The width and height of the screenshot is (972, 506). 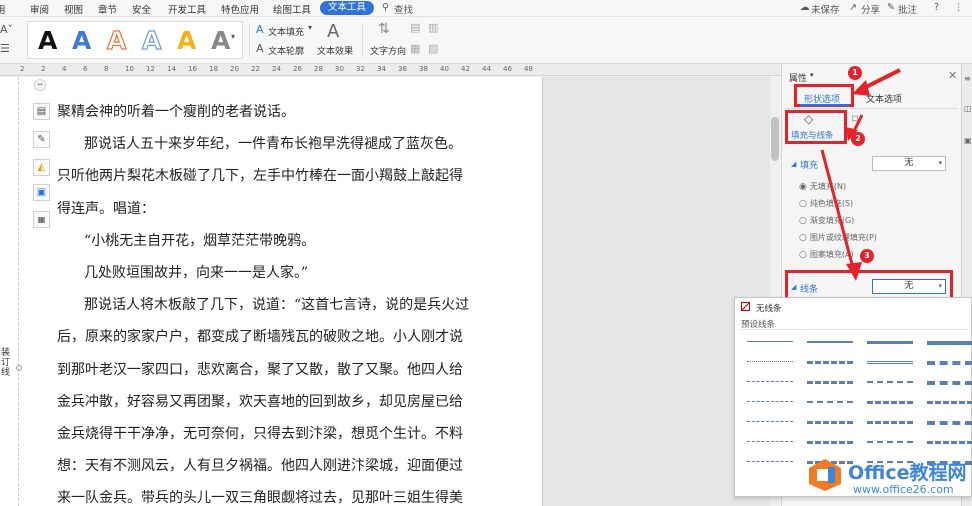 I want to click on text-outline-button: 文本轮廓, so click(x=286, y=50).